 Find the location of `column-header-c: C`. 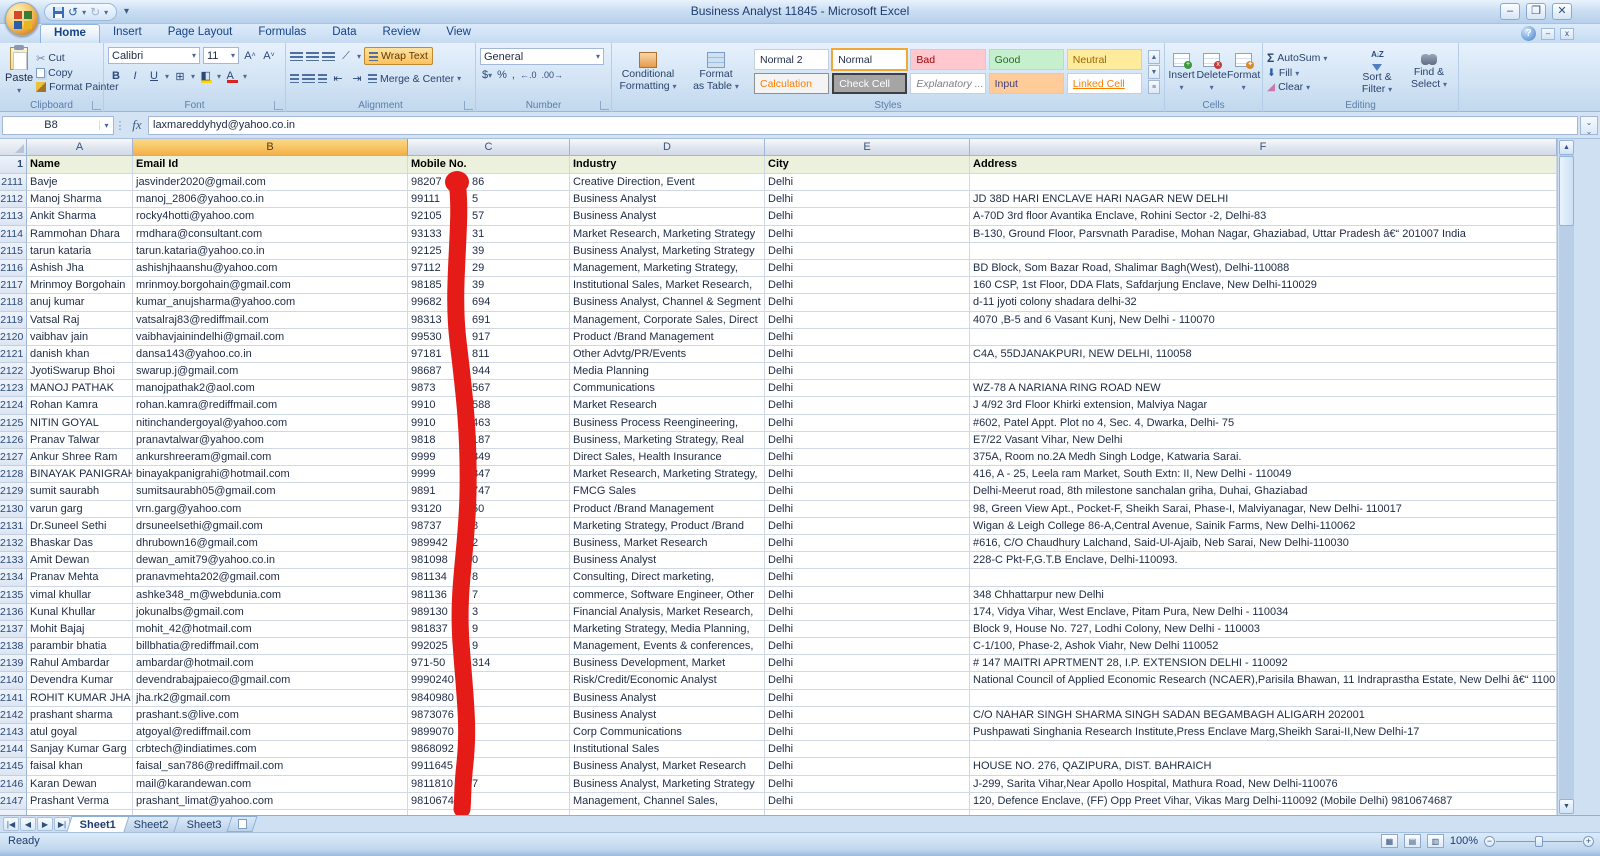

column-header-c: C is located at coordinates (489, 147).